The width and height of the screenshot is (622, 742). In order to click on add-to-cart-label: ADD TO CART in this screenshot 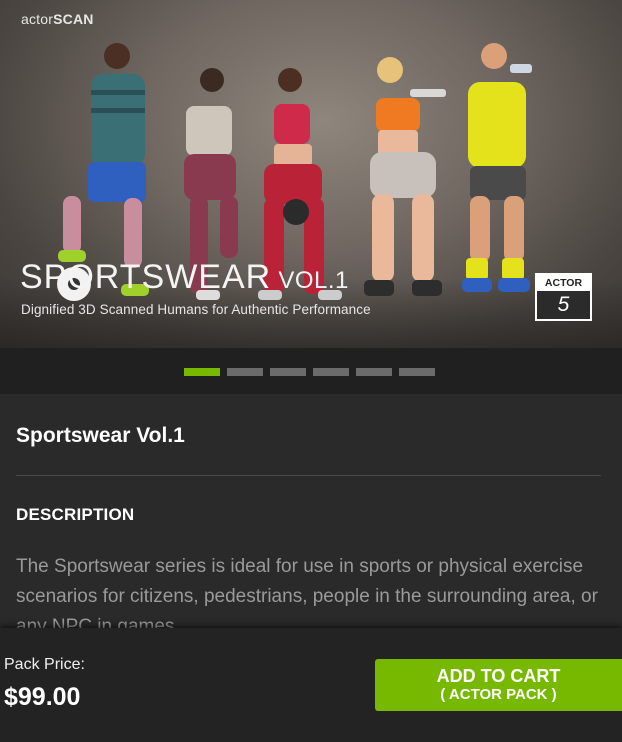, I will do `click(498, 676)`.